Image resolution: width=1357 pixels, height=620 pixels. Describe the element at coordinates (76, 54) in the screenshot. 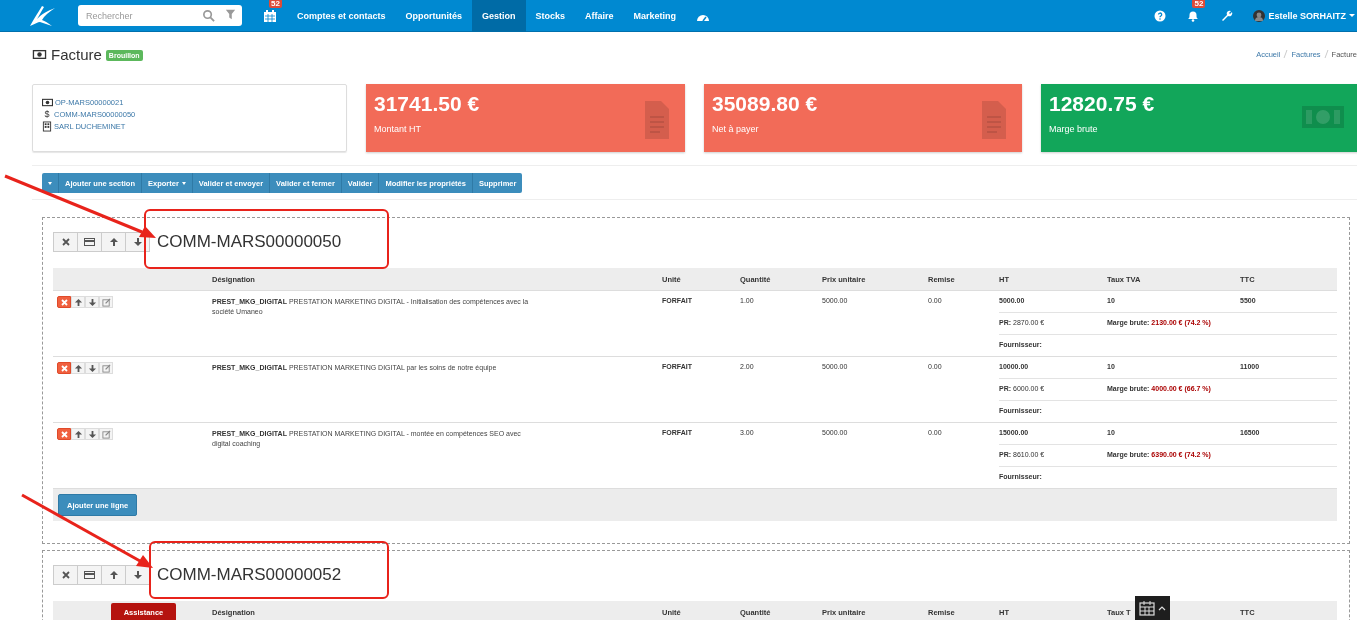

I see `page-title: Facture` at that location.